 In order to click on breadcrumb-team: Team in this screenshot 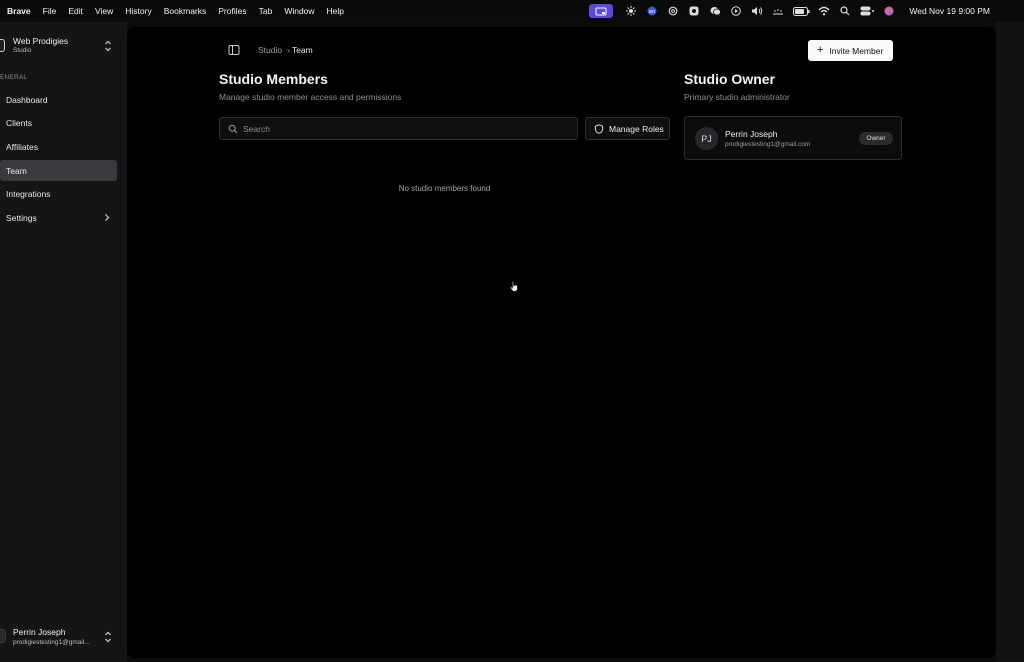, I will do `click(302, 50)`.